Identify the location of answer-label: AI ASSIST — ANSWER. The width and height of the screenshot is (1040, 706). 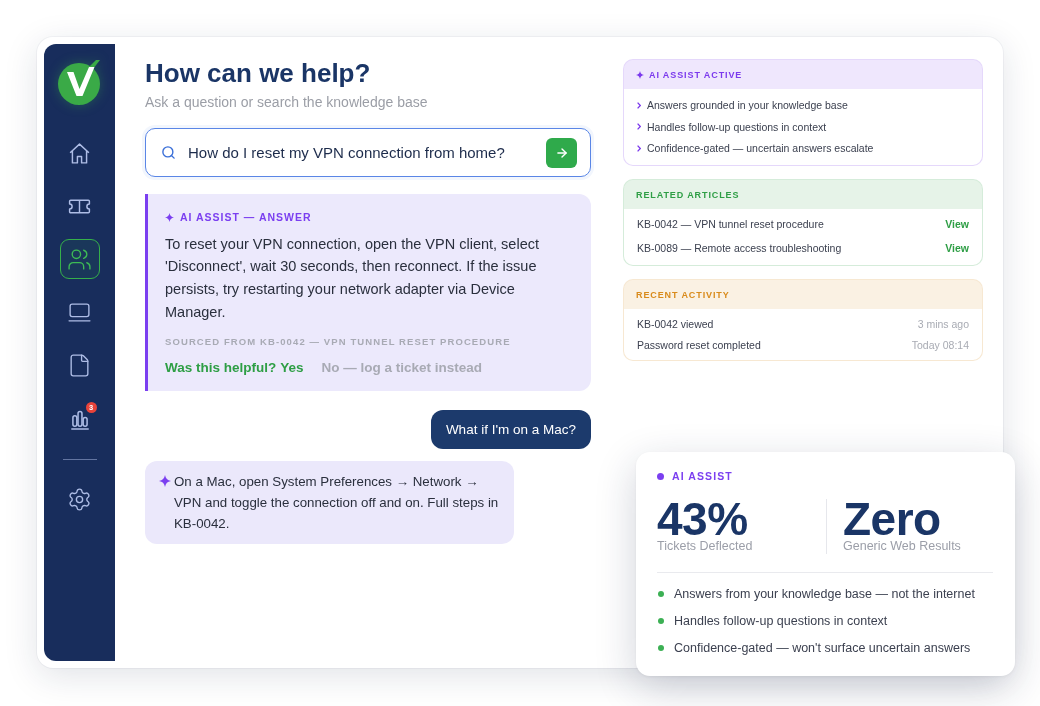
(246, 217).